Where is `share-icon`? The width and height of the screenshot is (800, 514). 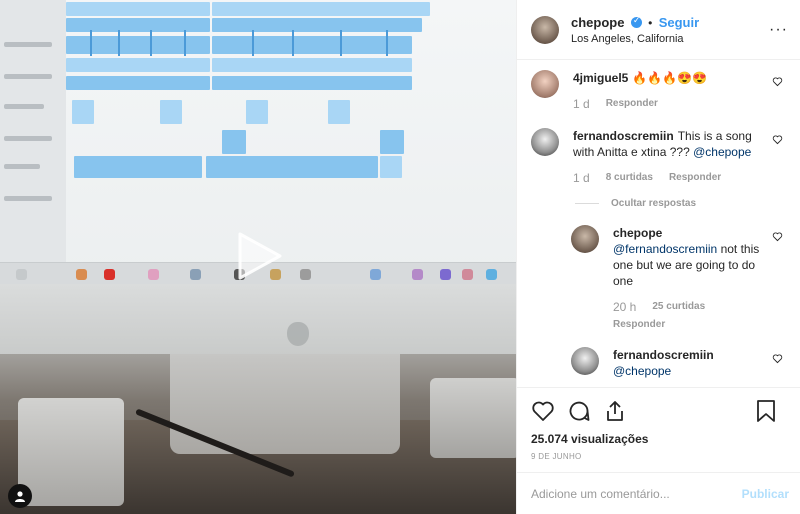
share-icon is located at coordinates (615, 411).